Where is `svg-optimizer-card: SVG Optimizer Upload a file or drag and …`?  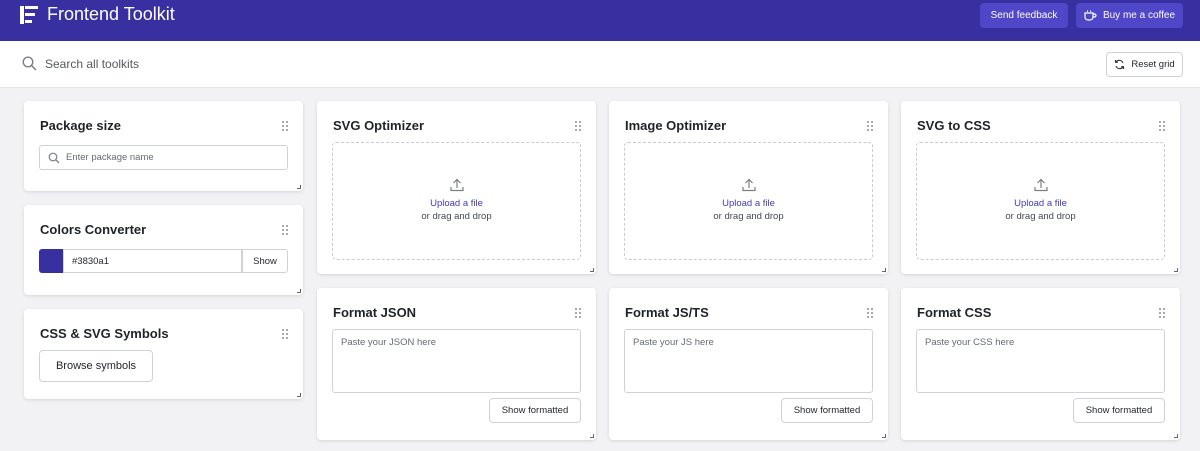 svg-optimizer-card: SVG Optimizer Upload a file or drag and … is located at coordinates (456, 187).